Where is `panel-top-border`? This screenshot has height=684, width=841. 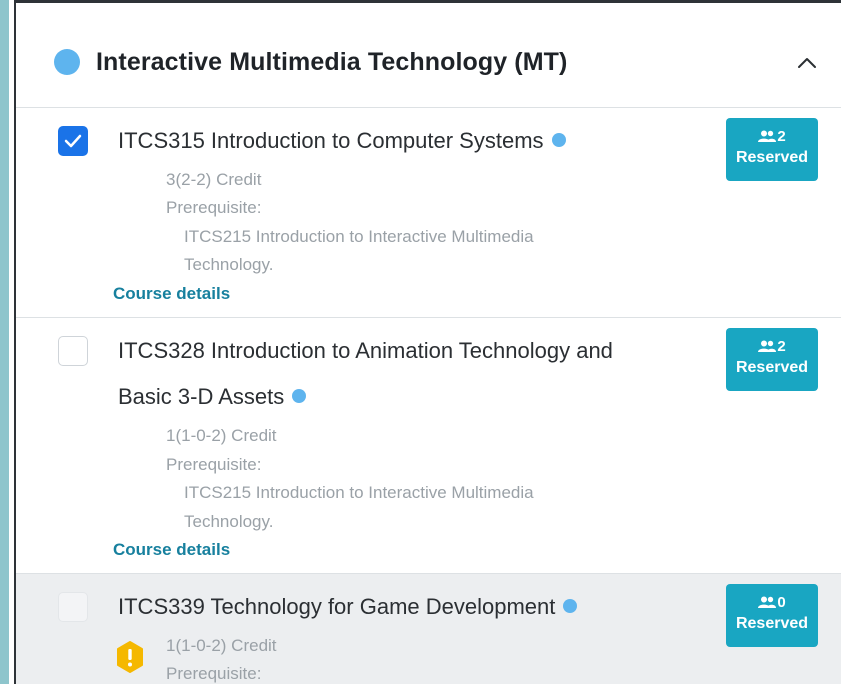 panel-top-border is located at coordinates (428, 6).